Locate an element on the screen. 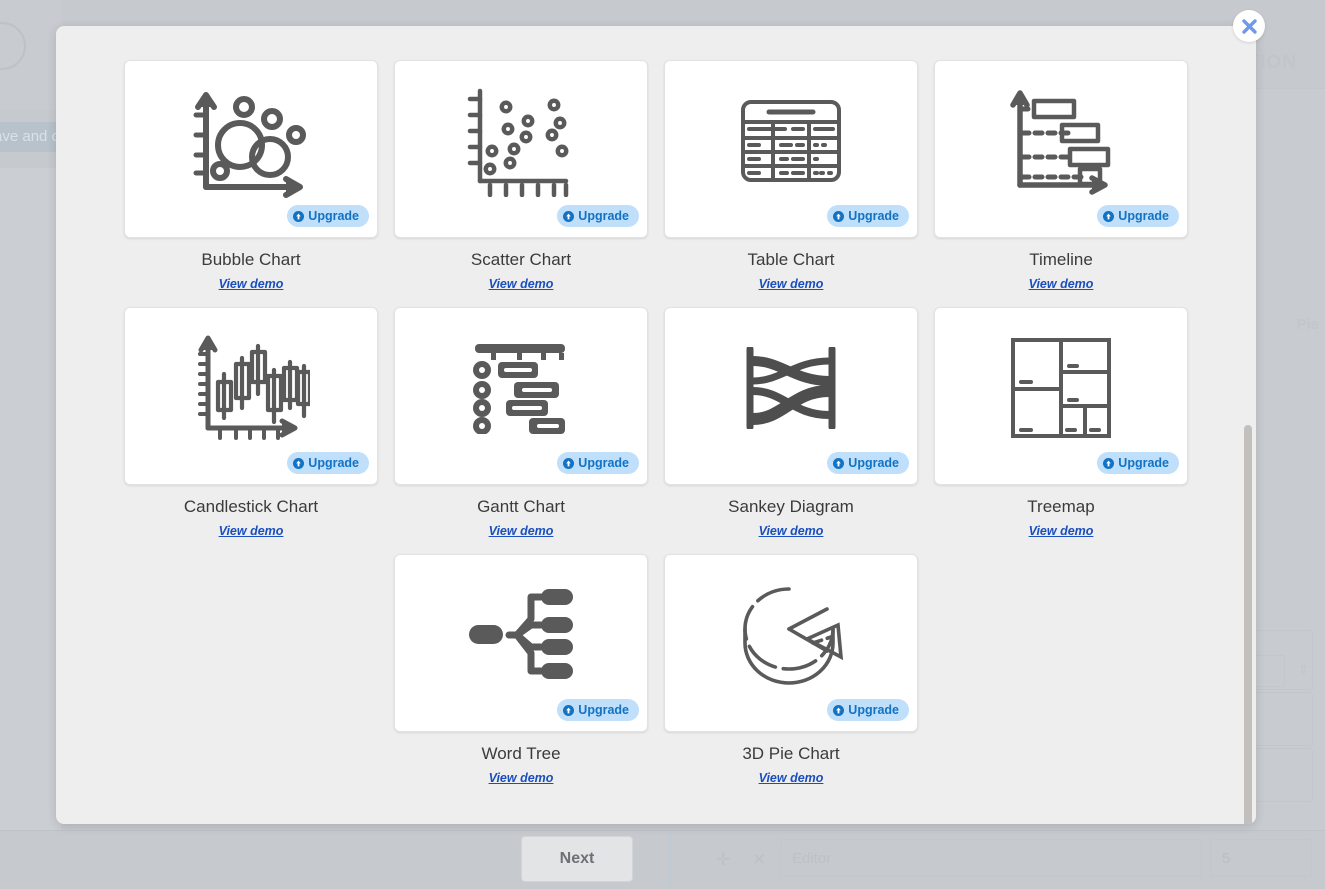 This screenshot has height=889, width=1325. background-vertical-divider is located at coordinates (670, 860).